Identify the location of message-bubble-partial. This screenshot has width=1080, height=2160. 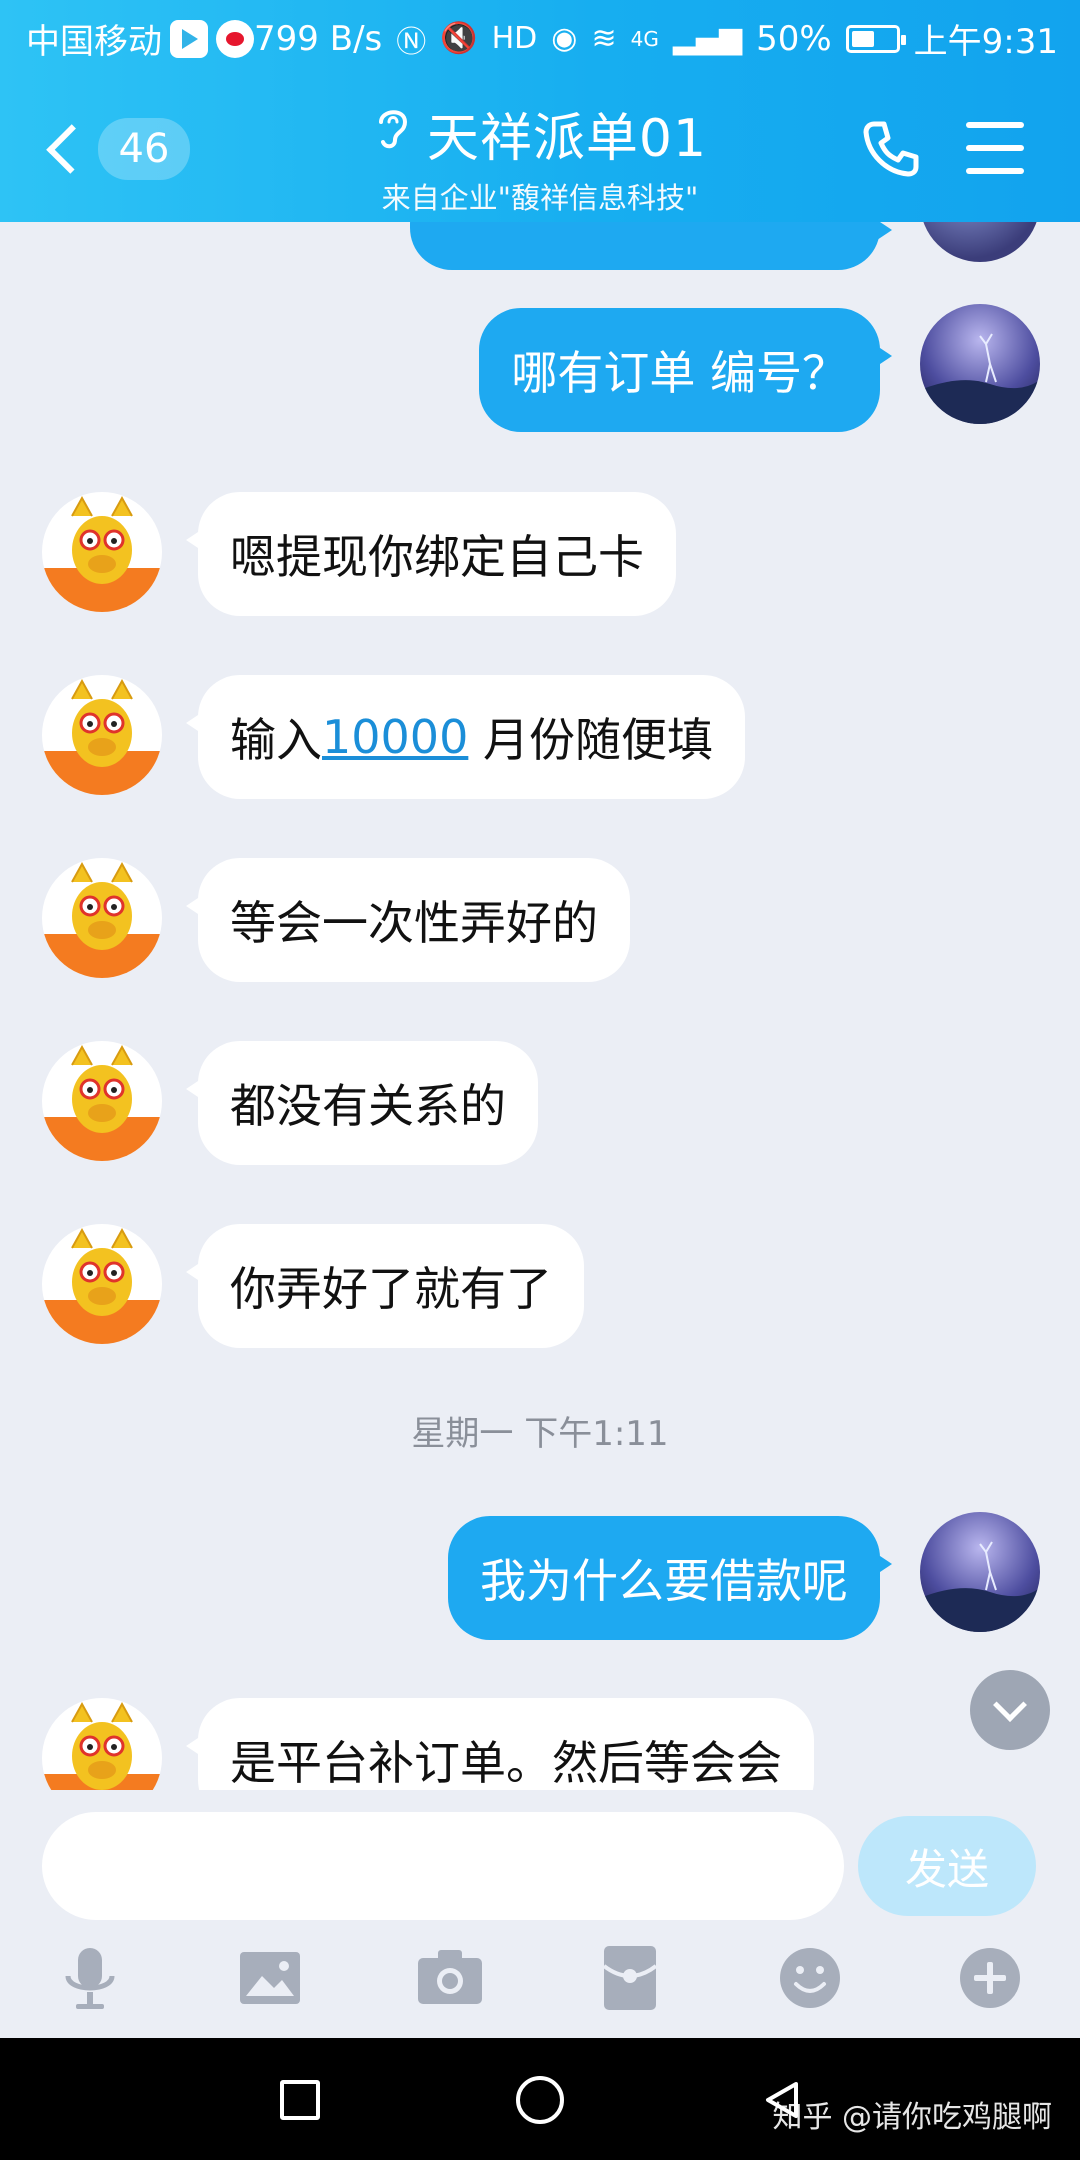
(651, 246).